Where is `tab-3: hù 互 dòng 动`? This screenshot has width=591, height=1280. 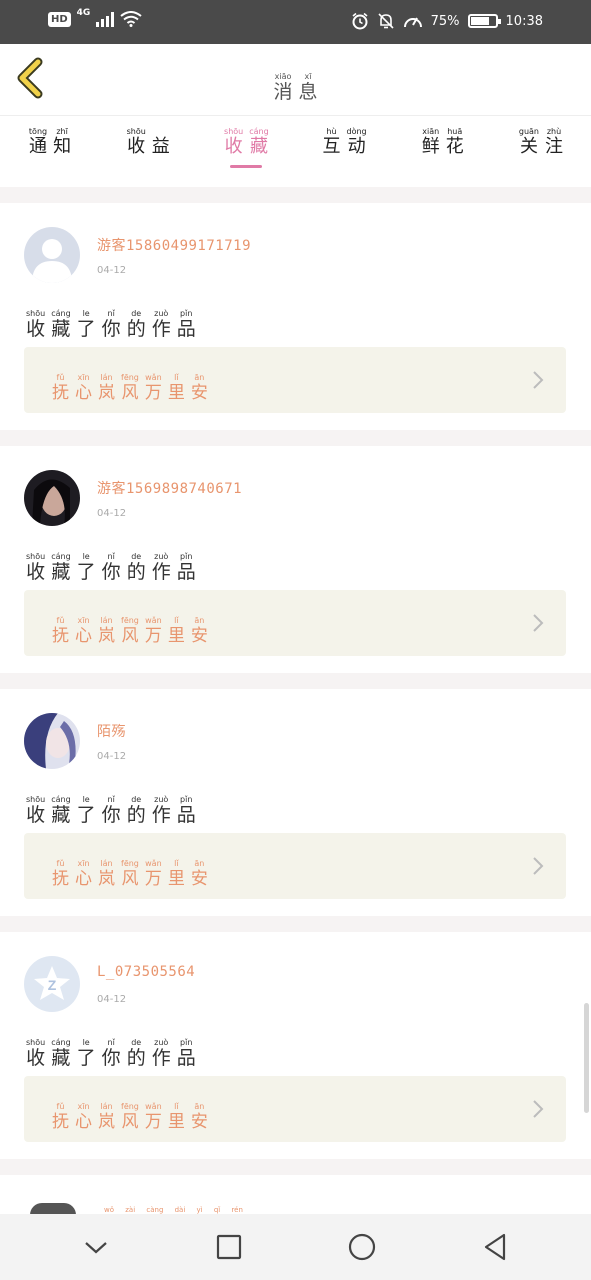
tab-3: hù 互 dòng 动 is located at coordinates (345, 152).